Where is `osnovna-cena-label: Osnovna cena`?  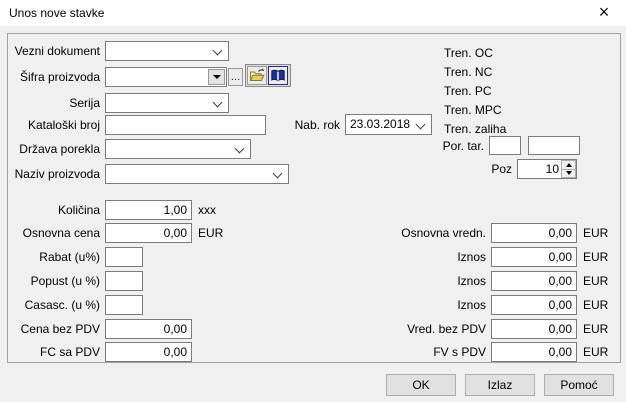 osnovna-cena-label: Osnovna cena is located at coordinates (61, 232).